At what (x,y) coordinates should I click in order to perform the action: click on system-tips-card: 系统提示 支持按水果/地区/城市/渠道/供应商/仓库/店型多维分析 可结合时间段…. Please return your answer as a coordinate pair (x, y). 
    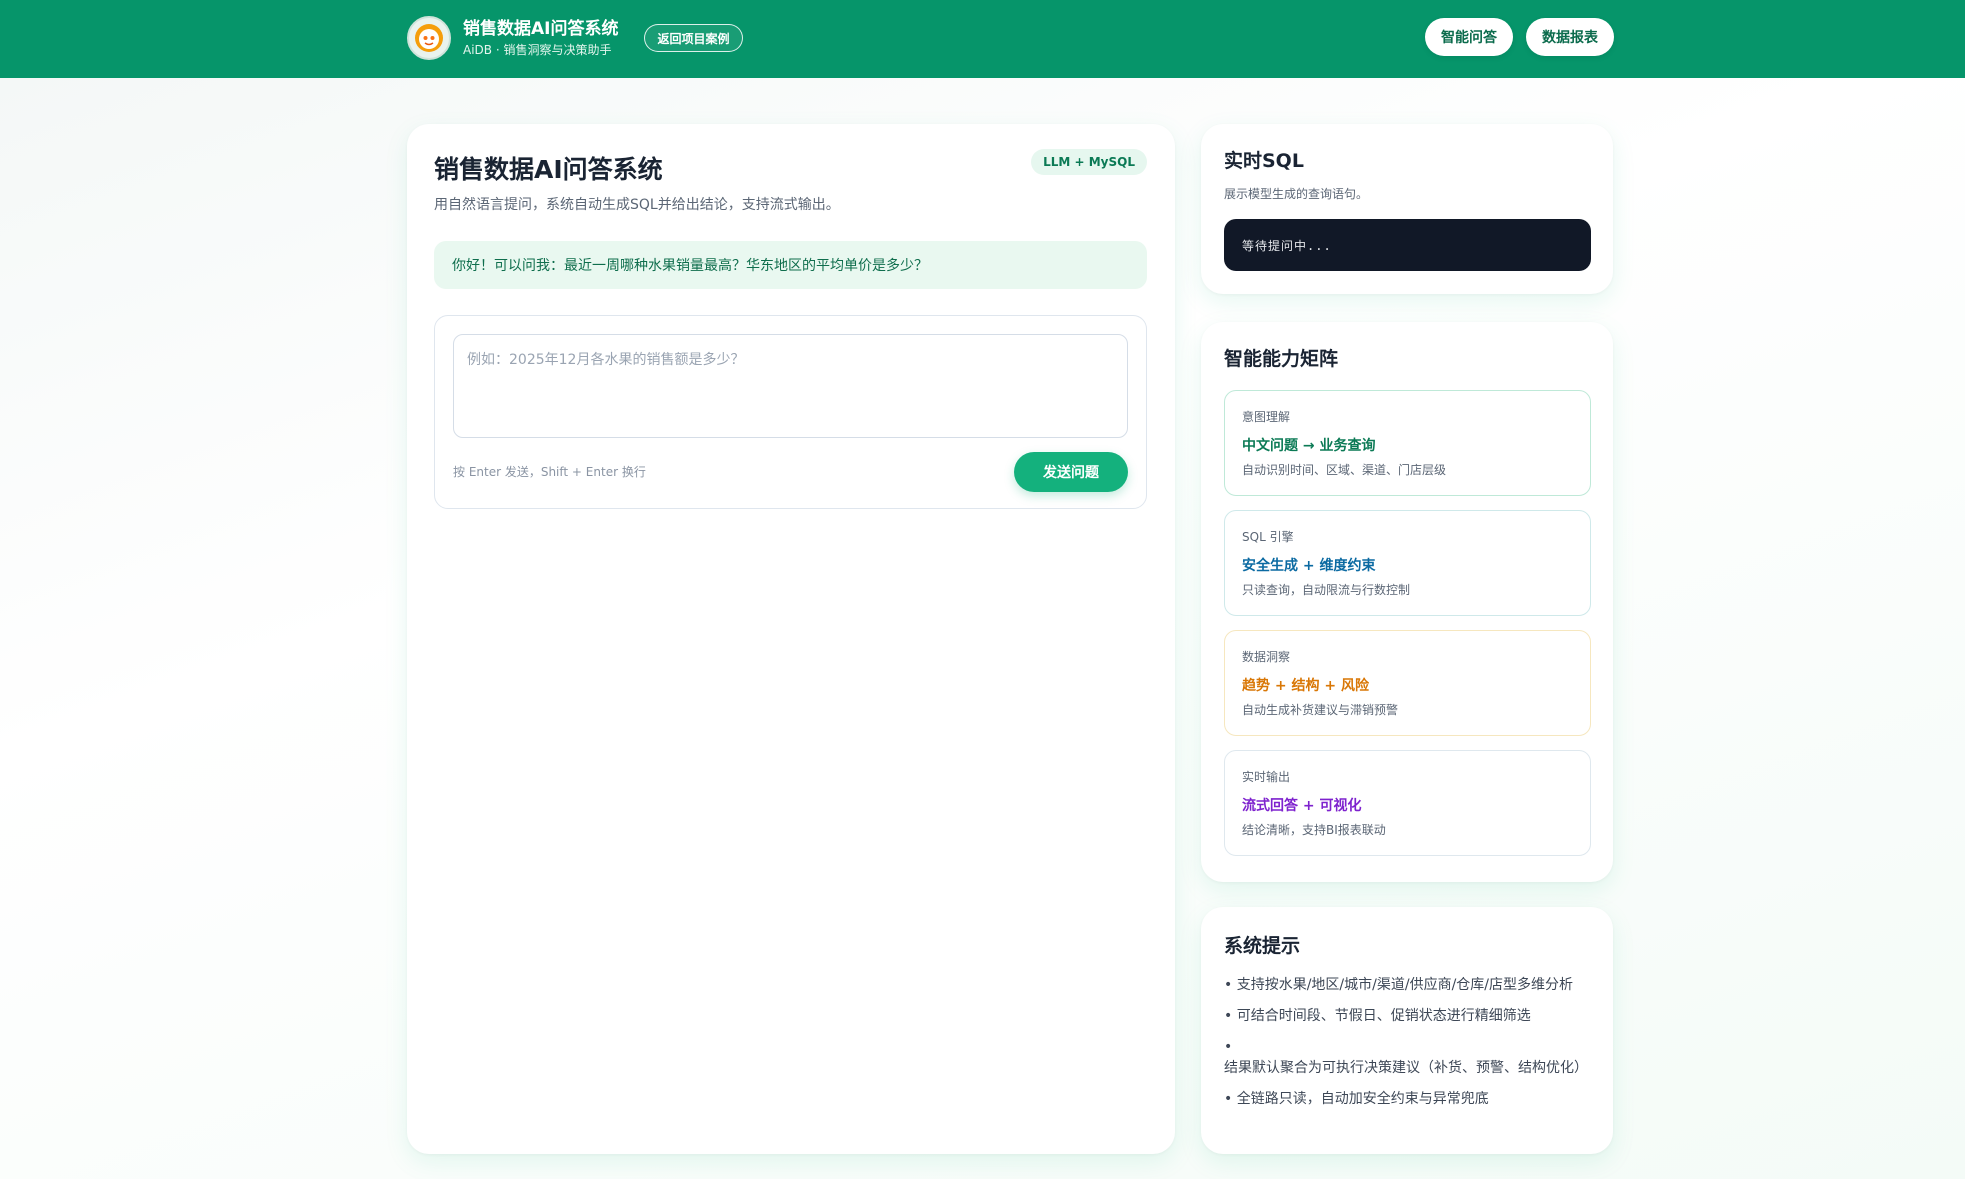
    Looking at the image, I should click on (1407, 1030).